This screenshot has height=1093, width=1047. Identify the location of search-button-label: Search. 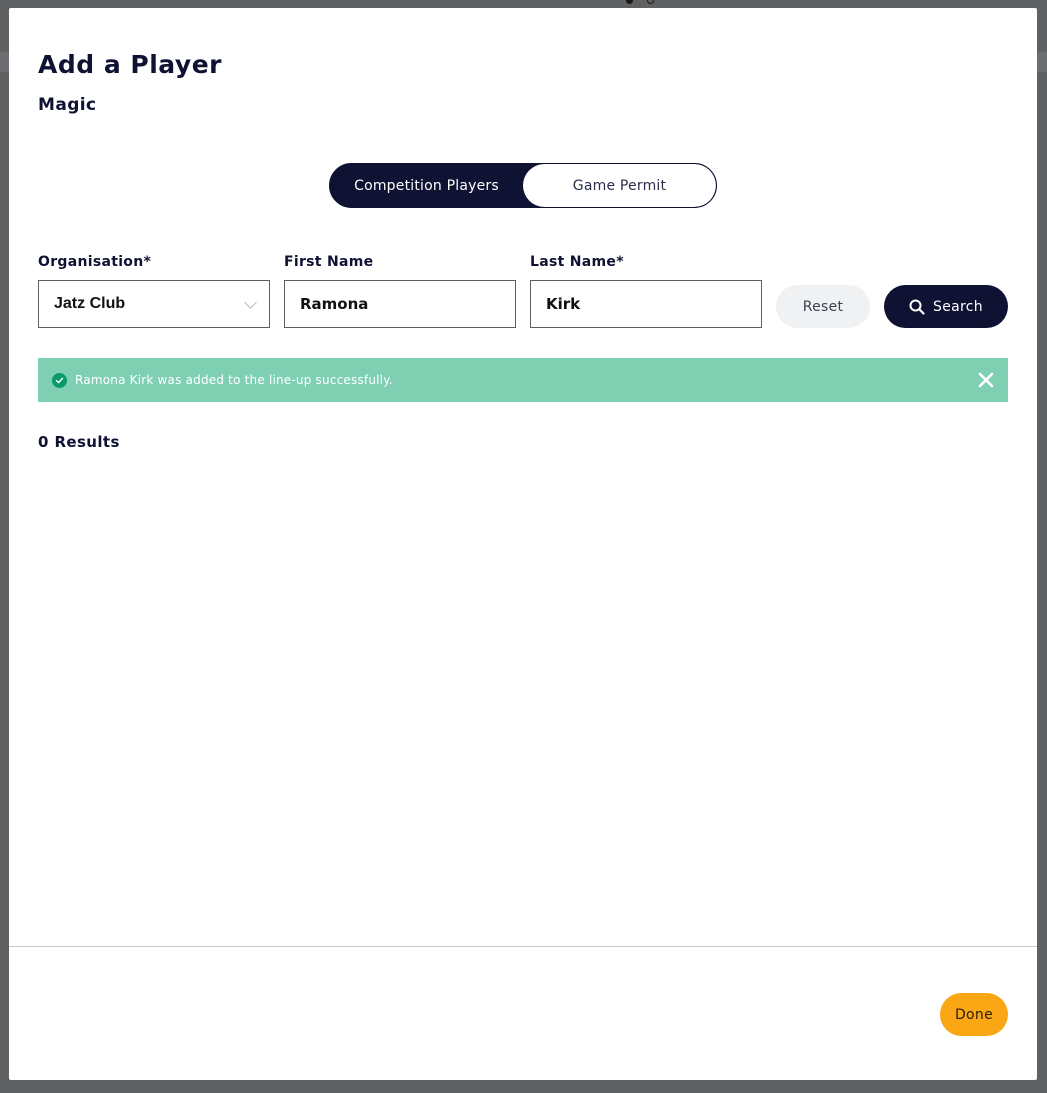
(958, 306).